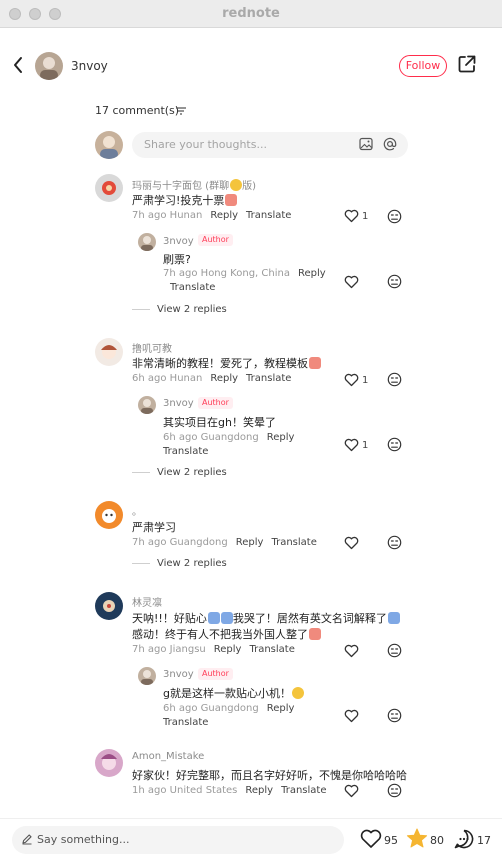 The width and height of the screenshot is (502, 859). I want to click on like-count-total: 95, so click(391, 840).